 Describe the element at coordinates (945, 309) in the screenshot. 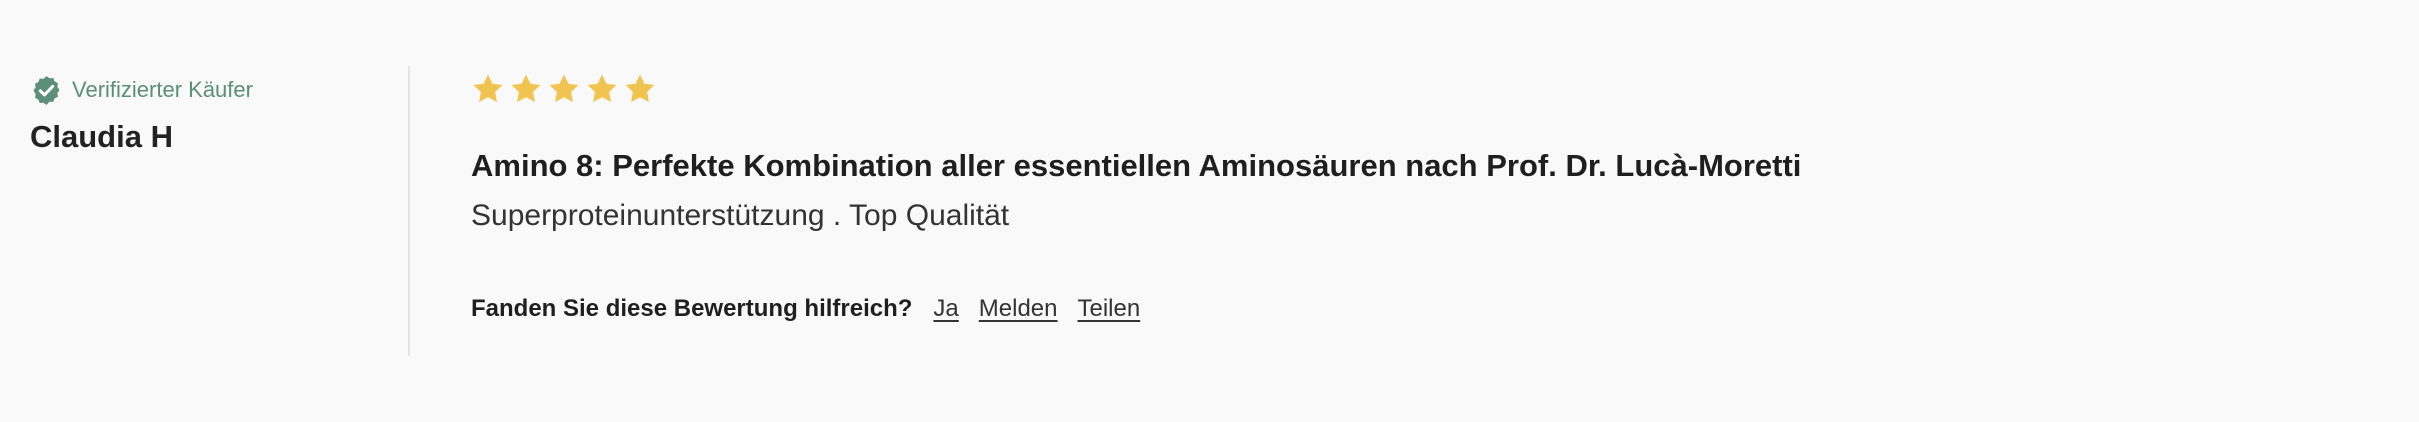

I see `helpful-yes-link: Ja` at that location.